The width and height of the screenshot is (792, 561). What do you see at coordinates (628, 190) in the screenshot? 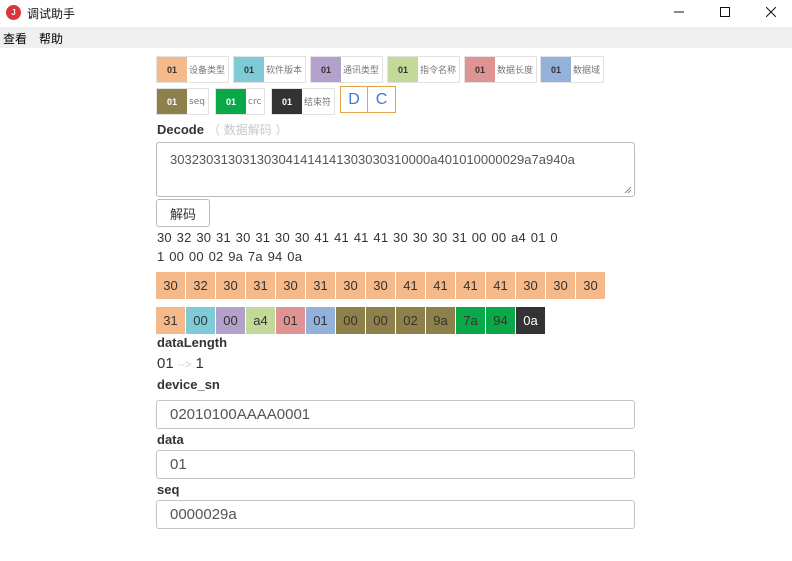
I see `resize-grip-icon` at bounding box center [628, 190].